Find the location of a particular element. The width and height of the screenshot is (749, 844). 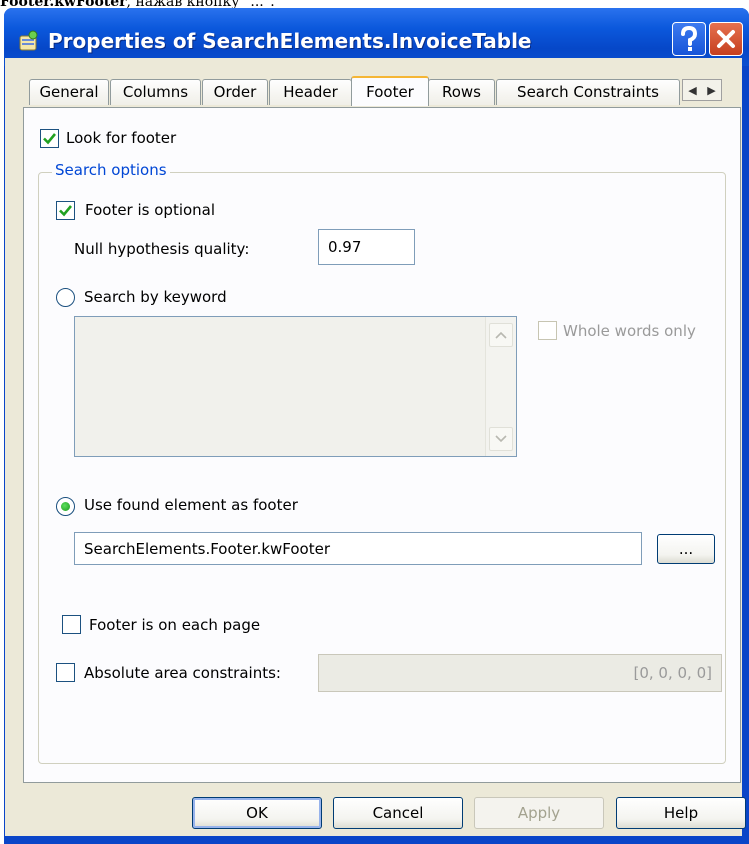

chevron-up-icon is located at coordinates (501, 335).